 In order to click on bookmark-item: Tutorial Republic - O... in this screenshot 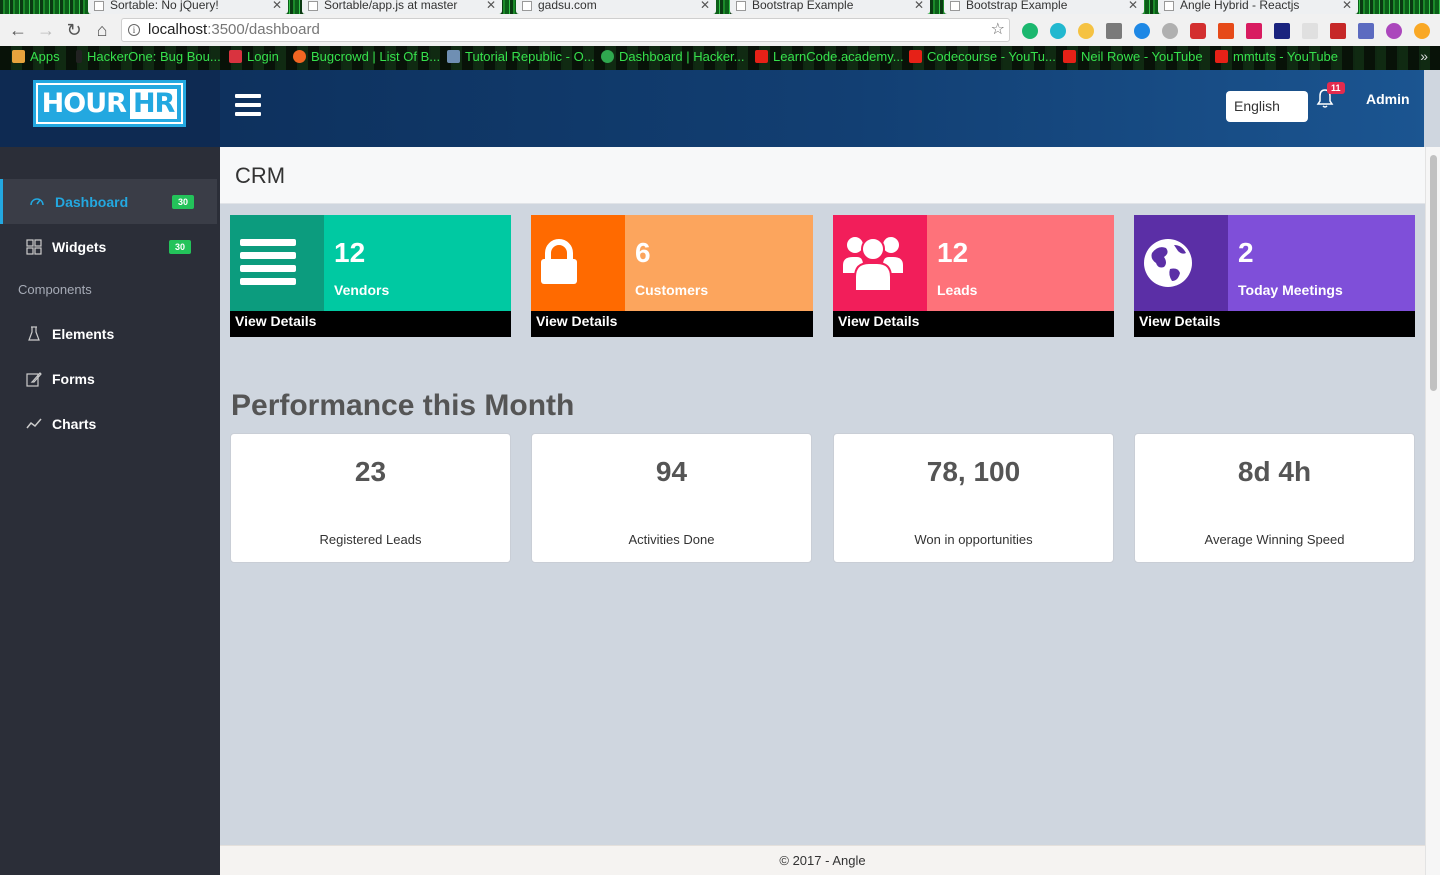, I will do `click(521, 56)`.